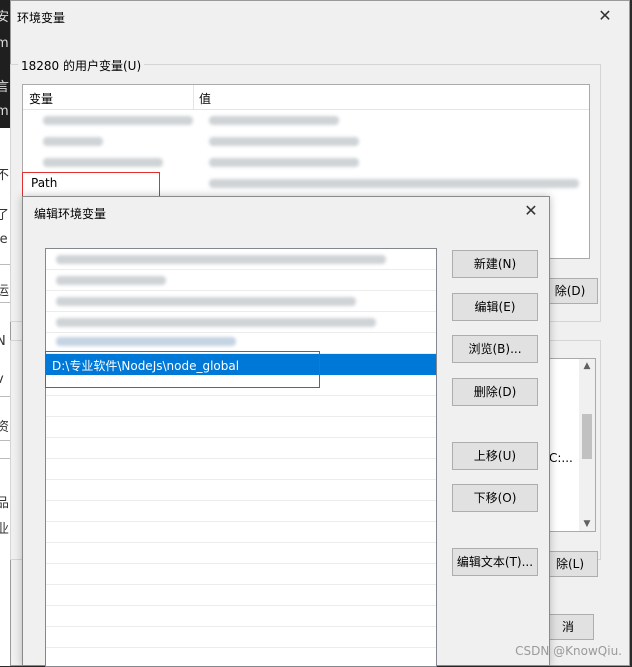 The image size is (632, 667). What do you see at coordinates (587, 366) in the screenshot?
I see `chevron-up-icon: ▲` at bounding box center [587, 366].